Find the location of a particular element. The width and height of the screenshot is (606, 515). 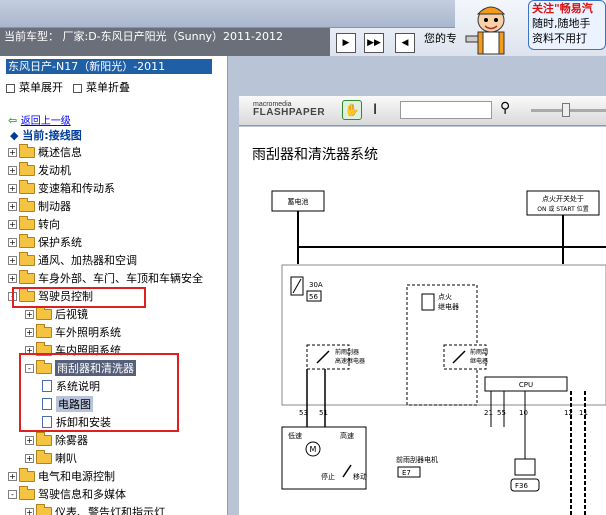

tree-item: - 驾驶信息和多媒体 is located at coordinates (67, 493).